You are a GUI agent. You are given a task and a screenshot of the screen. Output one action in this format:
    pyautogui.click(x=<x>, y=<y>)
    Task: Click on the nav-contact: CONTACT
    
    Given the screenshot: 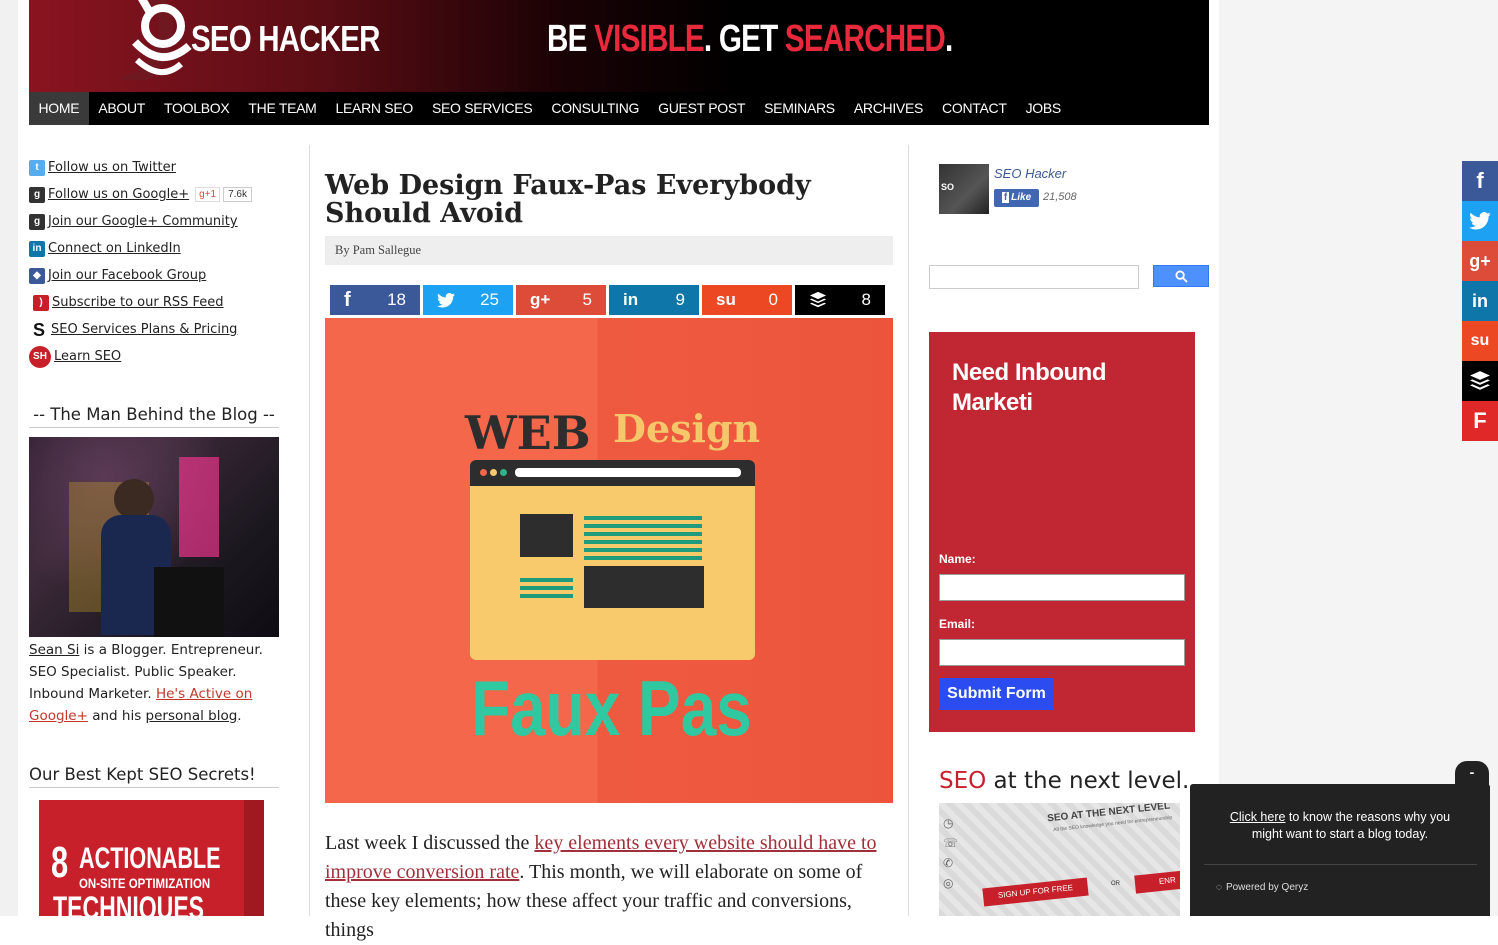 What is the action you would take?
    pyautogui.click(x=975, y=108)
    